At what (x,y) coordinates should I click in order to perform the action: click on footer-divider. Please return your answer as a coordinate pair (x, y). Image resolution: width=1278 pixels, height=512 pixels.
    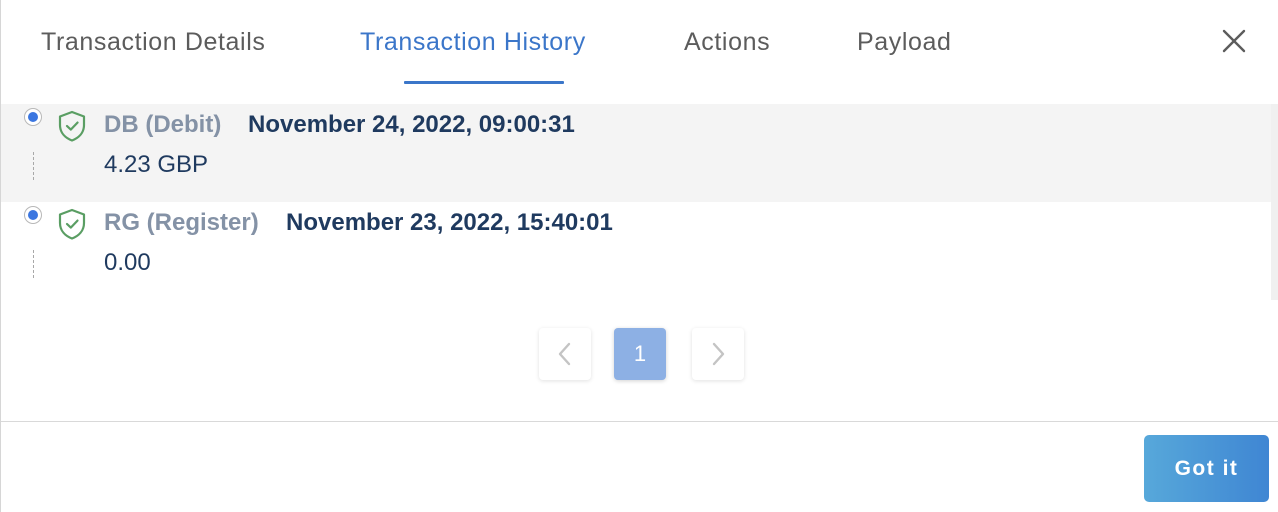
    Looking at the image, I should click on (639, 421).